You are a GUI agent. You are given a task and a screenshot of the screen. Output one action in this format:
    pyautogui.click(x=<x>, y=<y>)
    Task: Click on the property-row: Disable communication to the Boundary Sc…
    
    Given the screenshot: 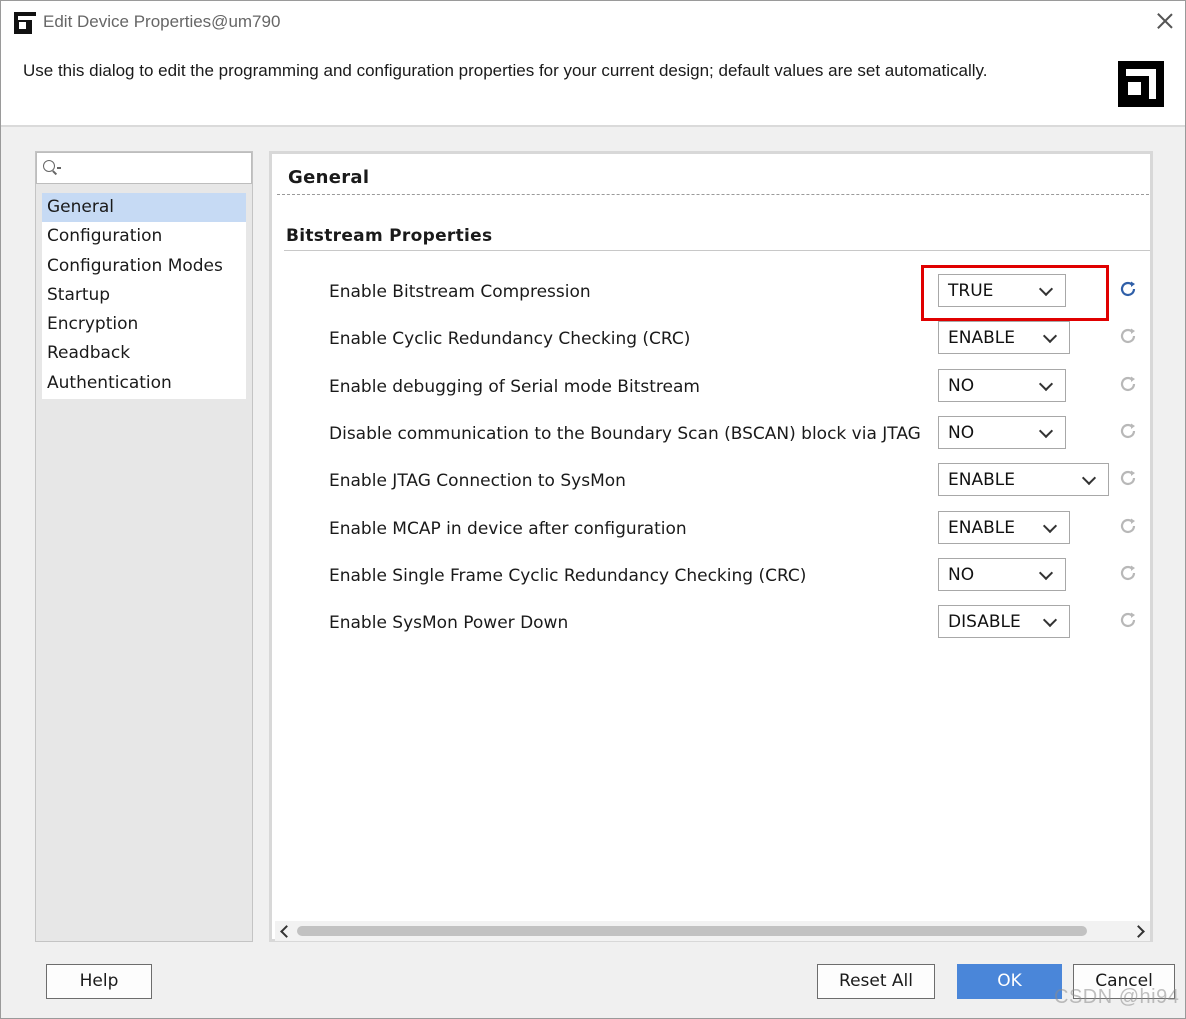 What is the action you would take?
    pyautogui.click(x=711, y=434)
    